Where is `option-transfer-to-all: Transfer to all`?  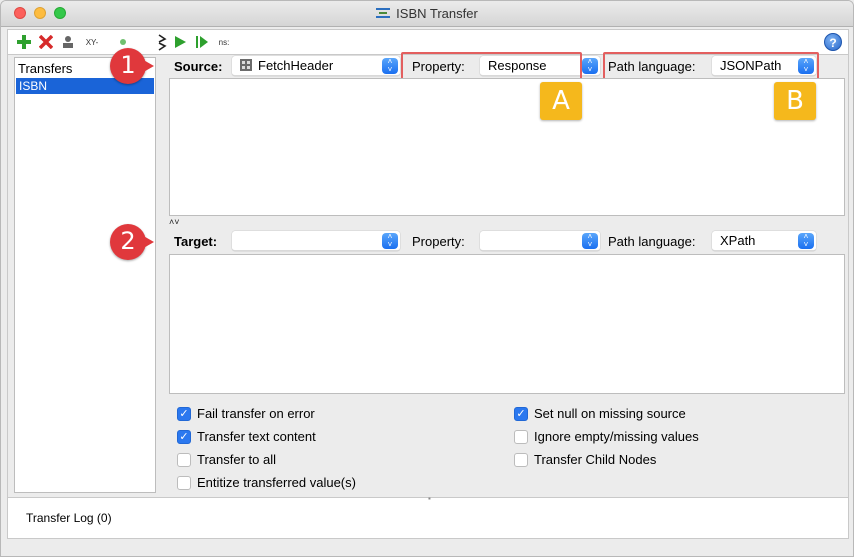 option-transfer-to-all: Transfer to all is located at coordinates (226, 459).